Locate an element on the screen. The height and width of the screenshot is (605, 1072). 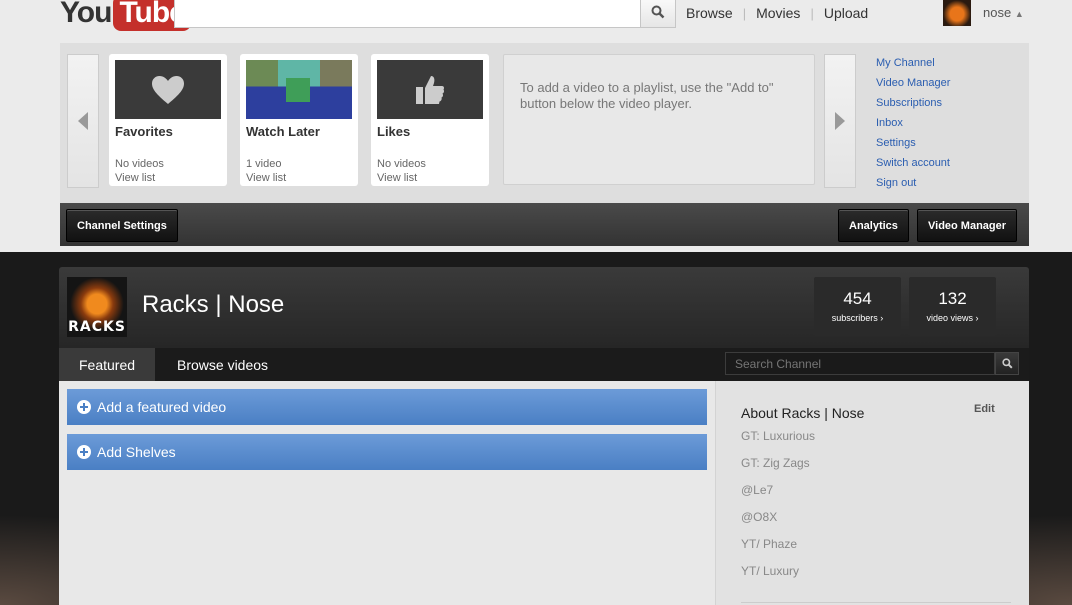
channel-avatar: RACKS is located at coordinates (97, 307).